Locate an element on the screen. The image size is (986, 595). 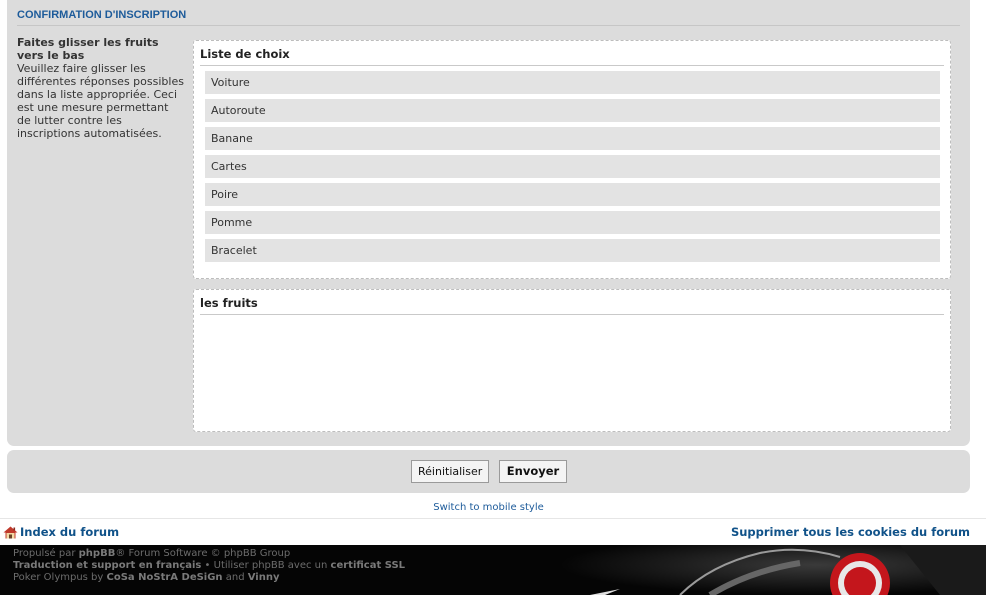
designer-link: CoSa NoStrA DeSiGn is located at coordinates (165, 577).